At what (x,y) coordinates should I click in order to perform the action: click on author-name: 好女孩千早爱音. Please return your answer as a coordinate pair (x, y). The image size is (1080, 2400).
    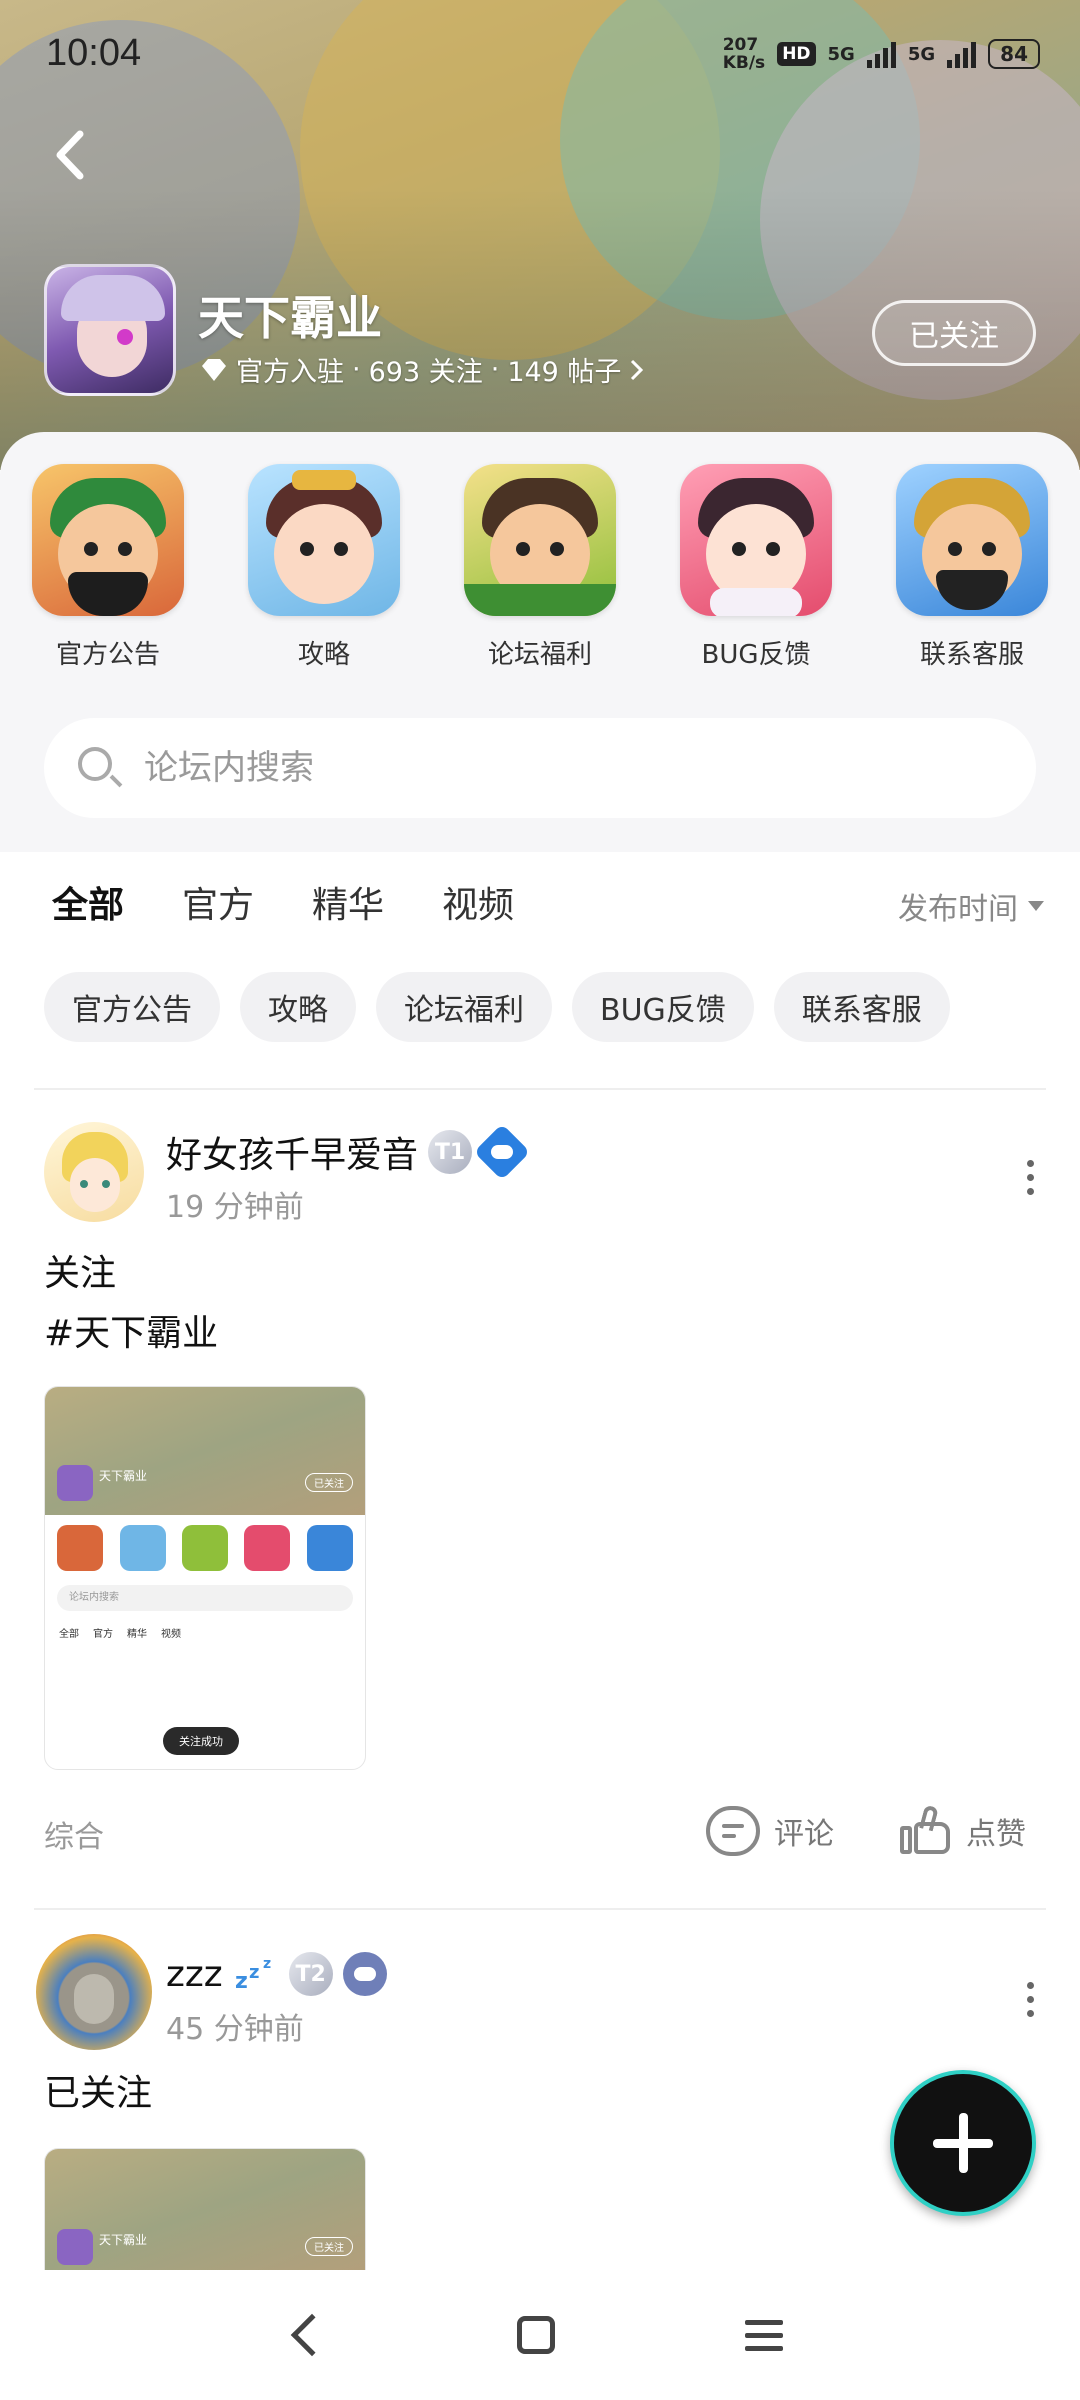
    Looking at the image, I should click on (292, 1155).